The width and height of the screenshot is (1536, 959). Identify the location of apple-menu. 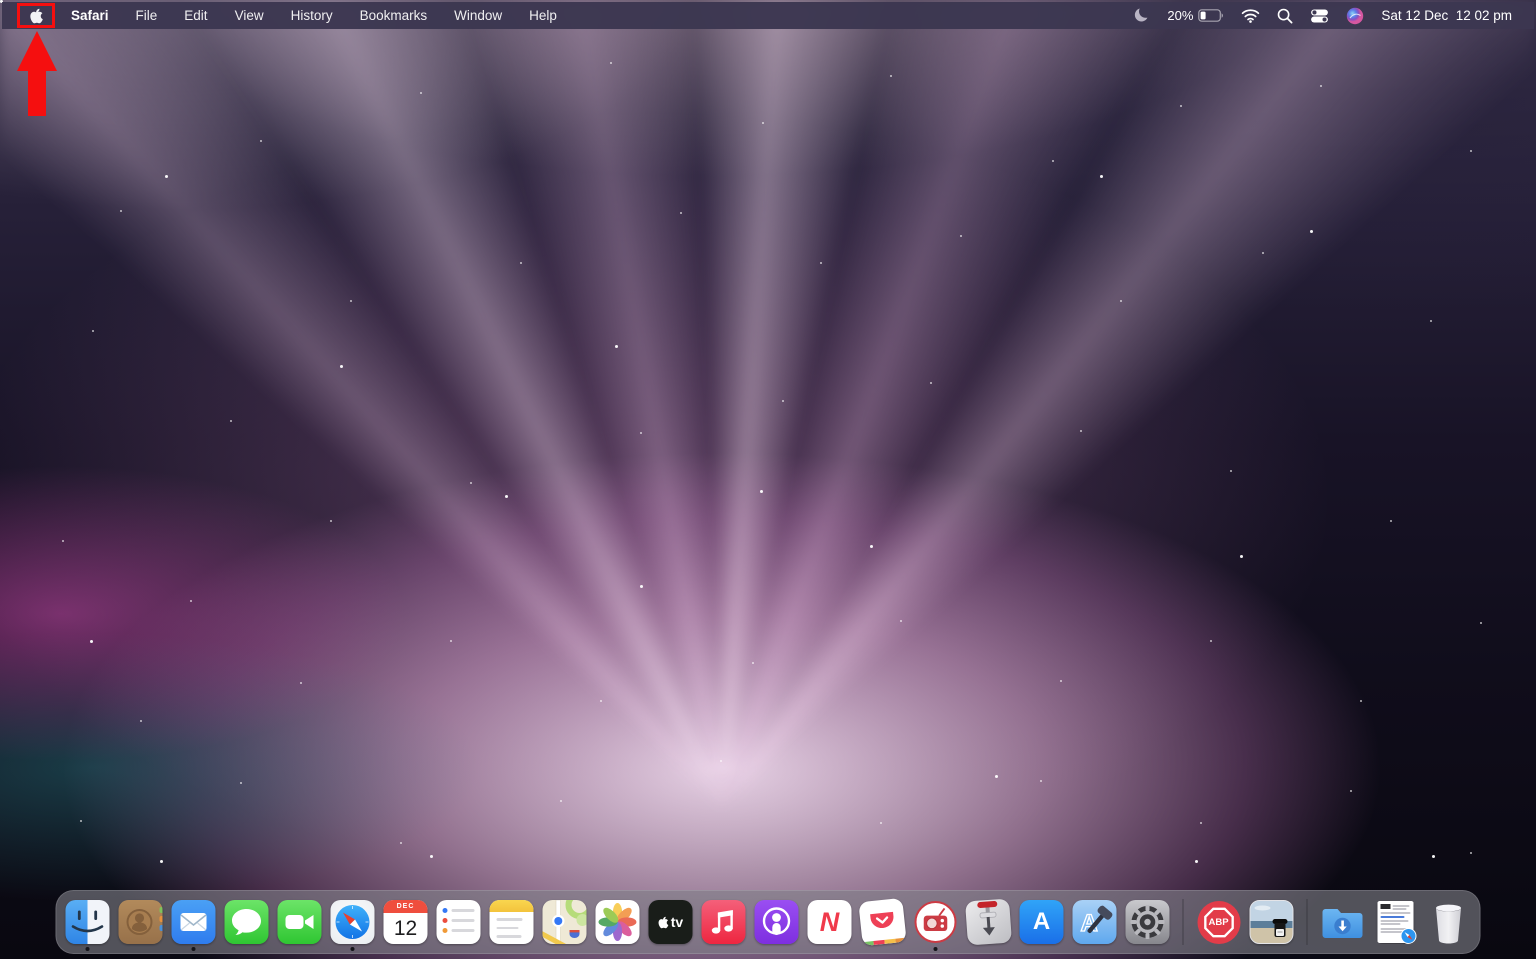
(36, 15).